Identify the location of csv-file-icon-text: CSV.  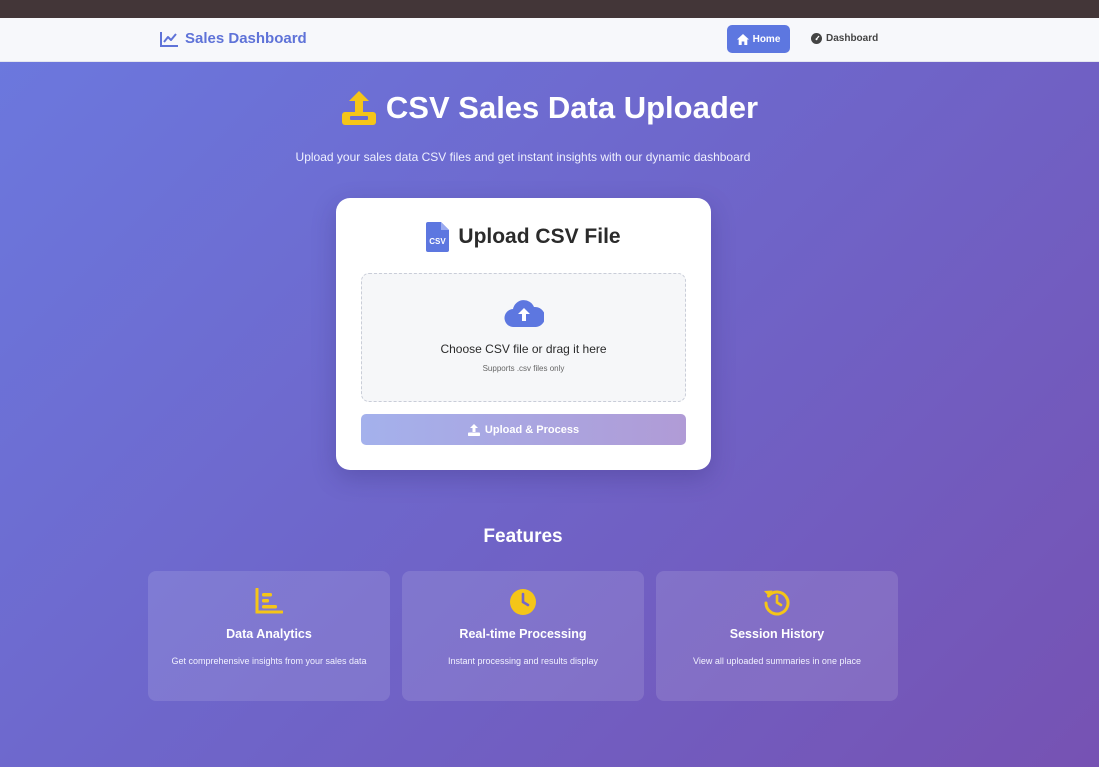
(438, 241).